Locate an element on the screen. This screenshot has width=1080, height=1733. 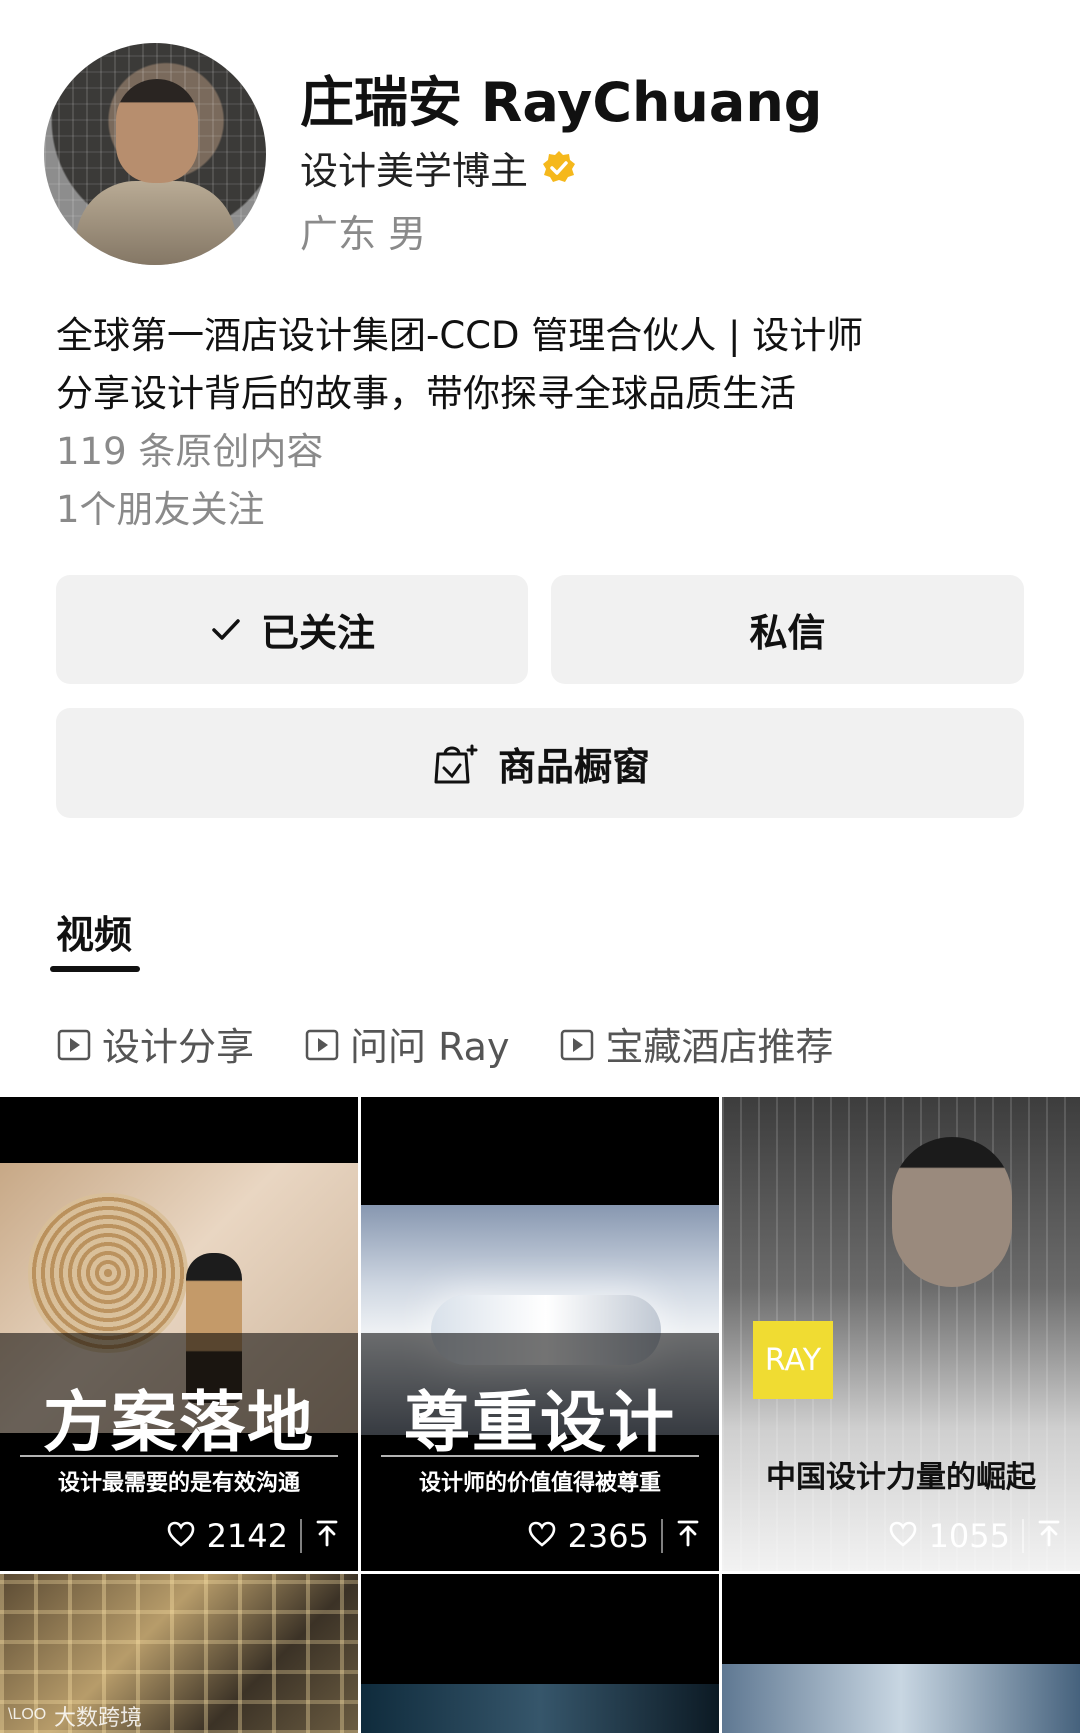
shopping-bag-icon is located at coordinates (455, 763).